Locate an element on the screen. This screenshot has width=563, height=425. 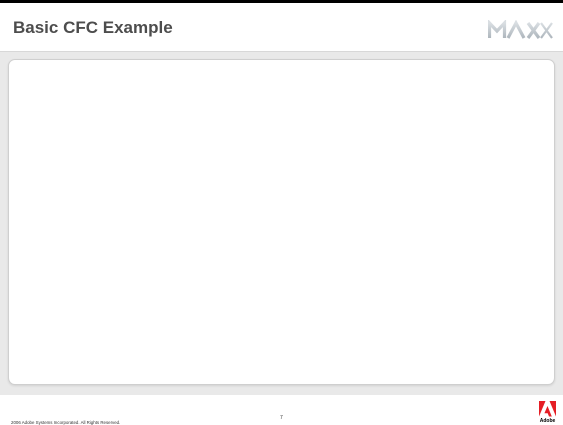
max-logo-icon is located at coordinates (520, 29).